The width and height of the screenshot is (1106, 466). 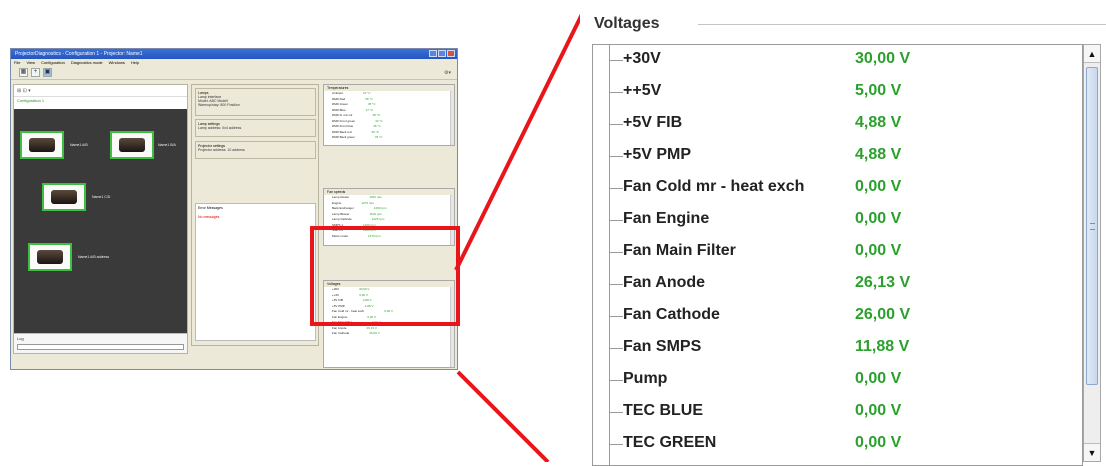 What do you see at coordinates (53, 62) in the screenshot?
I see `menu-configuration: Configuration` at bounding box center [53, 62].